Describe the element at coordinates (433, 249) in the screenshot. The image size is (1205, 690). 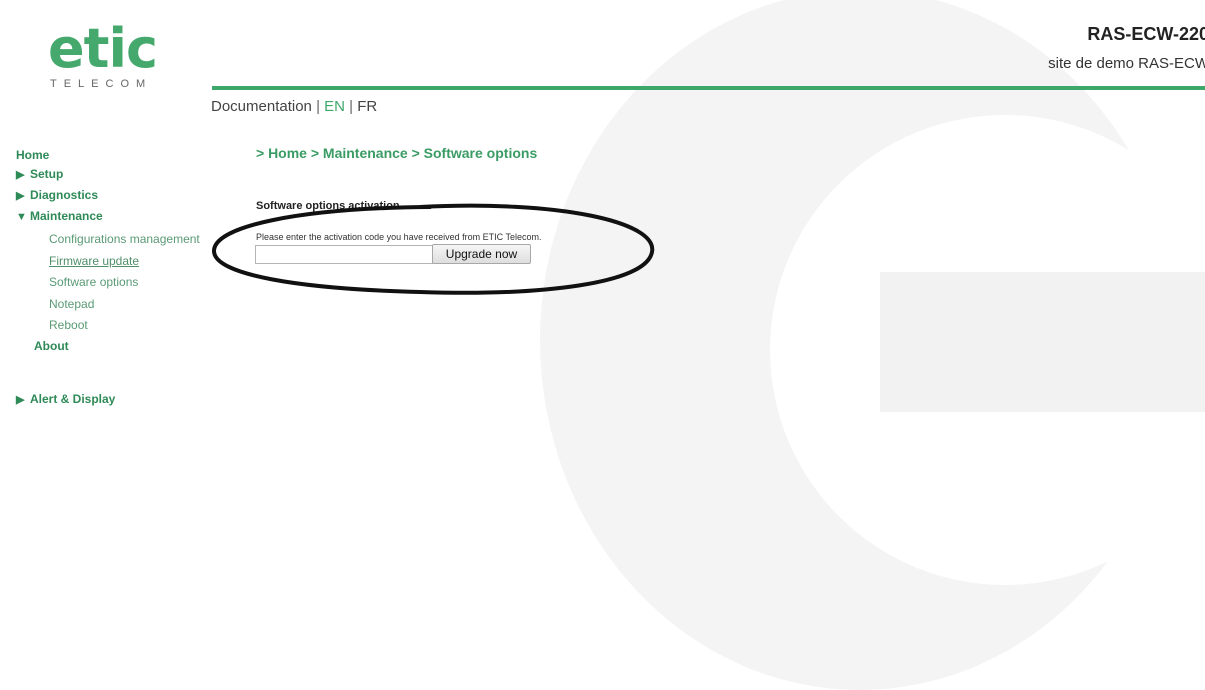
I see `highlight-ellipse-annotation` at that location.